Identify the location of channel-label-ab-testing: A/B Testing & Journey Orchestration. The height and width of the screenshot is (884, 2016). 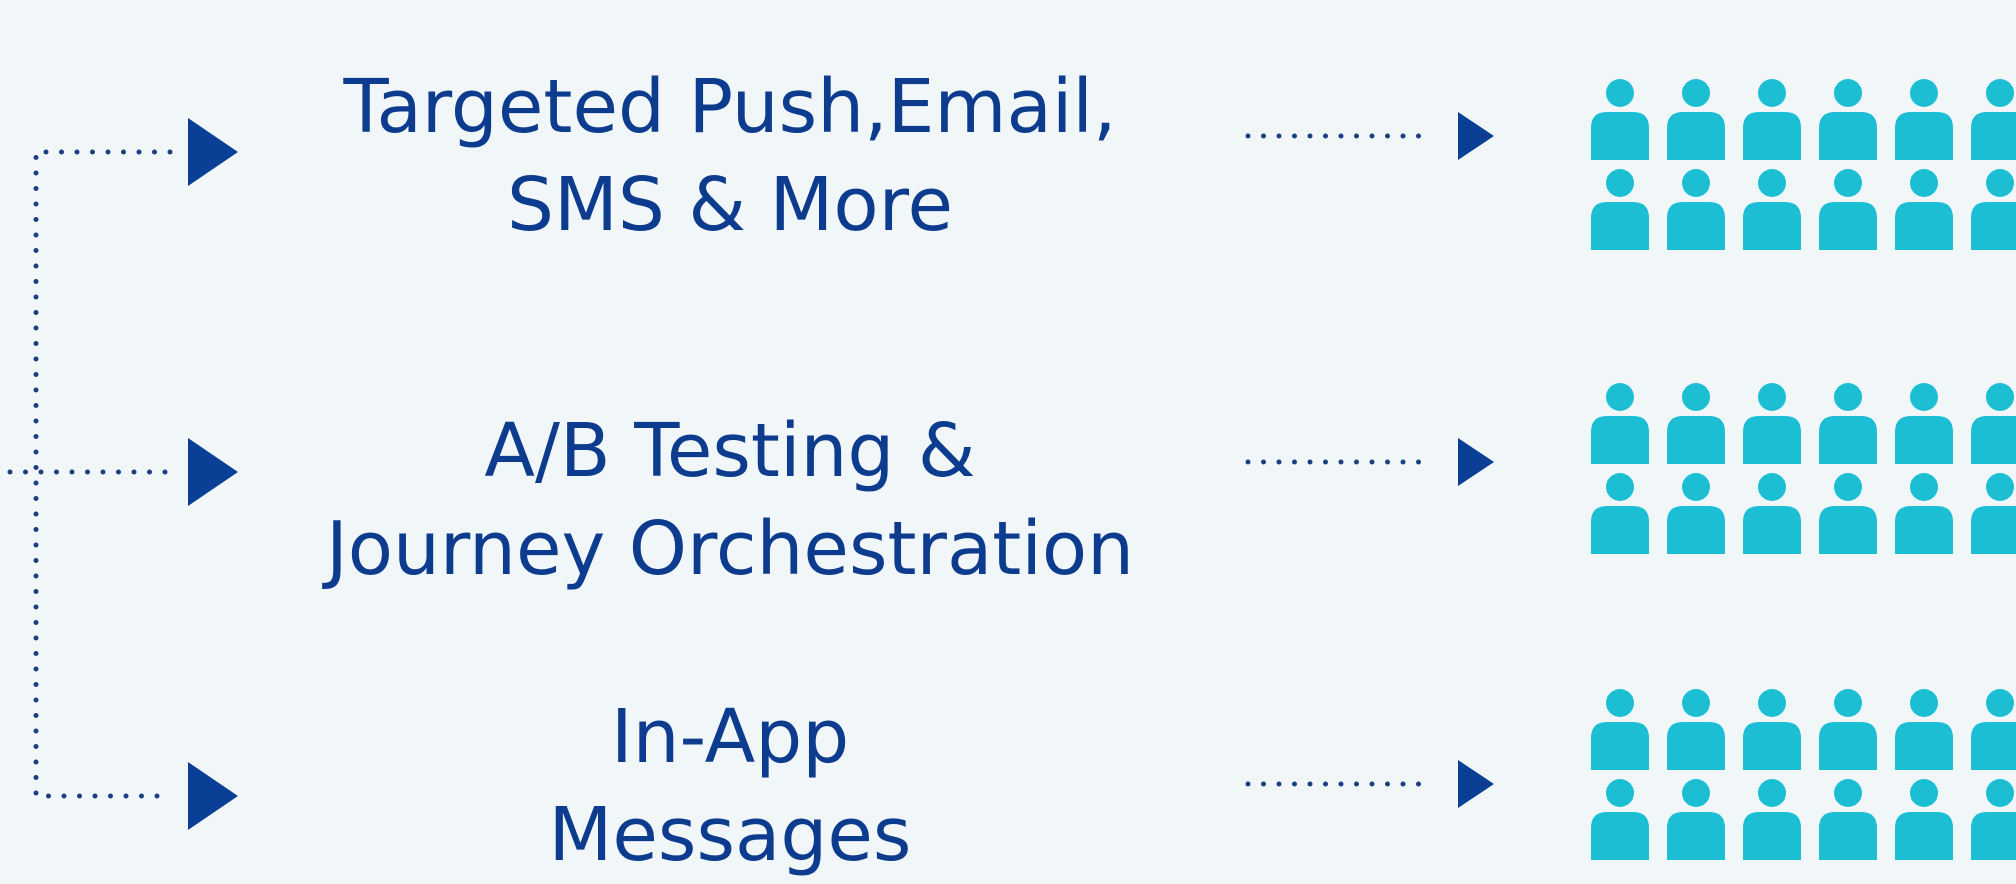
(730, 500).